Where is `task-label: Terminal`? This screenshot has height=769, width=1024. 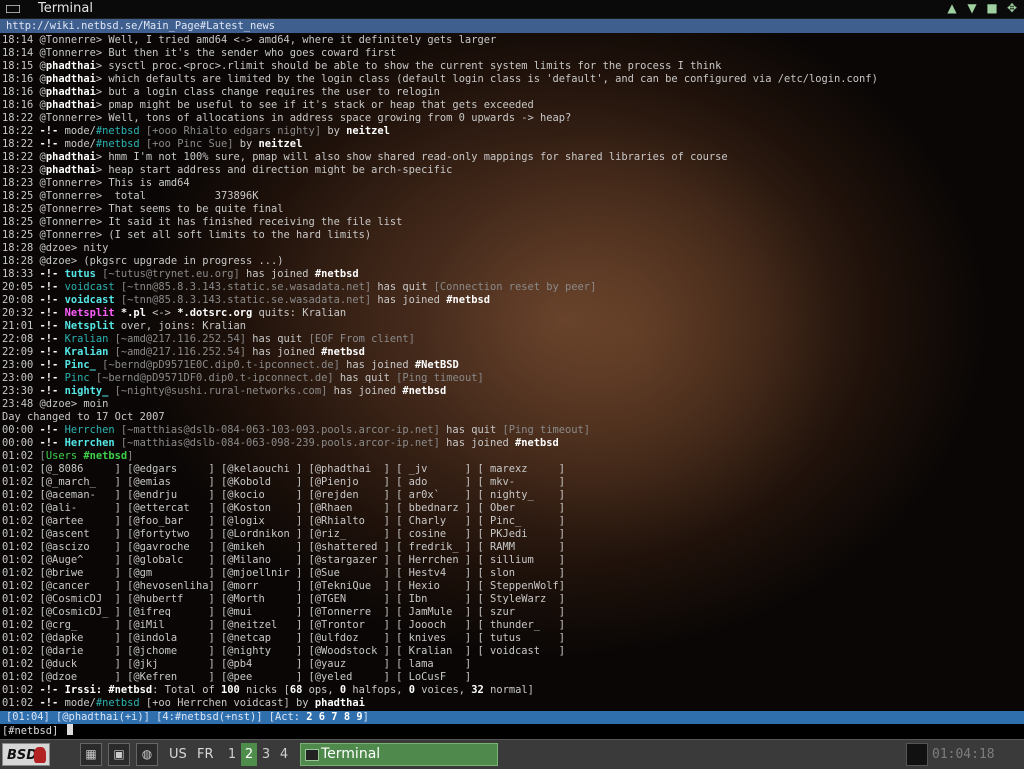 task-label: Terminal is located at coordinates (351, 754).